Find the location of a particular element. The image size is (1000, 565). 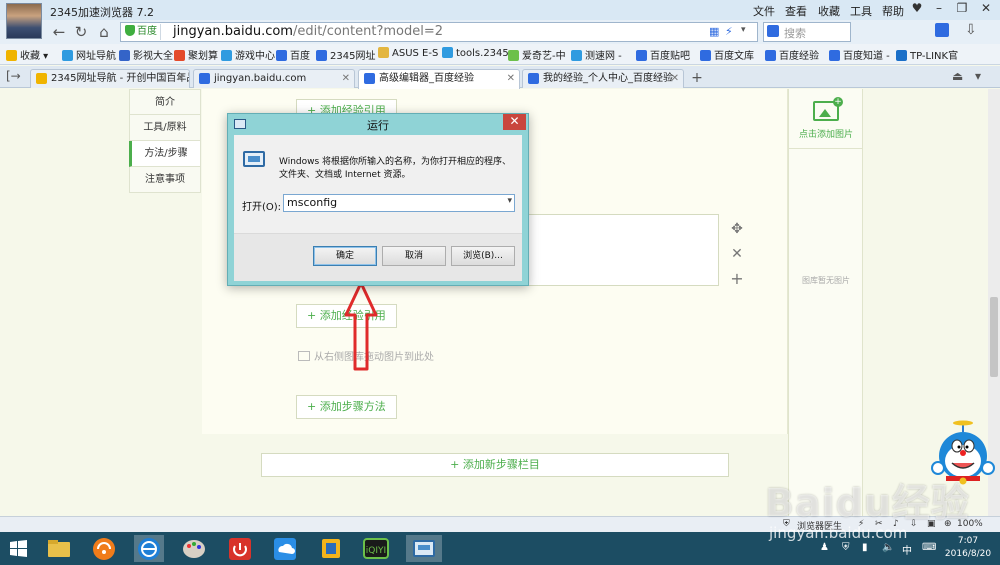

bookmark-item: 百度 is located at coordinates (293, 54).